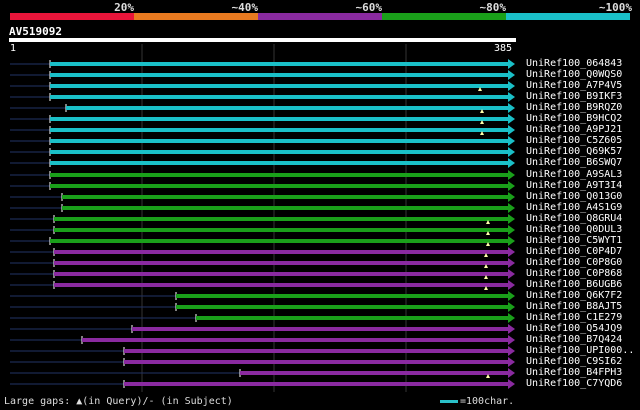 This screenshot has height=410, width=640. I want to click on hit-label: UniRef100_B6UGB6, so click(574, 284).